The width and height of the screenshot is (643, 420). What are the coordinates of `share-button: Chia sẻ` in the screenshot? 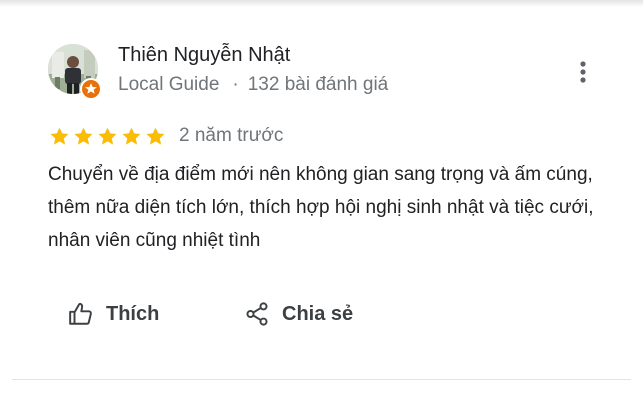 It's located at (298, 314).